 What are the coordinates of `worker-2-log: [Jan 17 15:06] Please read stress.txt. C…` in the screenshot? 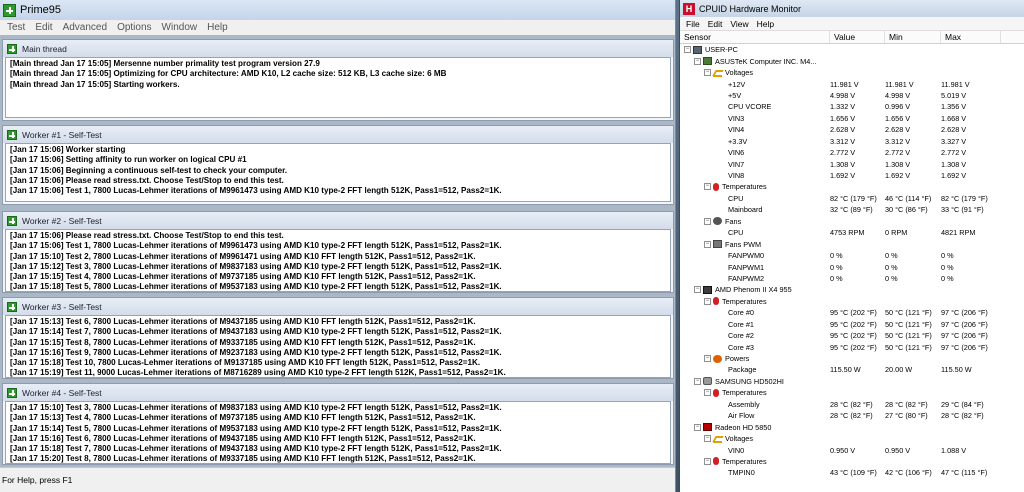 It's located at (338, 260).